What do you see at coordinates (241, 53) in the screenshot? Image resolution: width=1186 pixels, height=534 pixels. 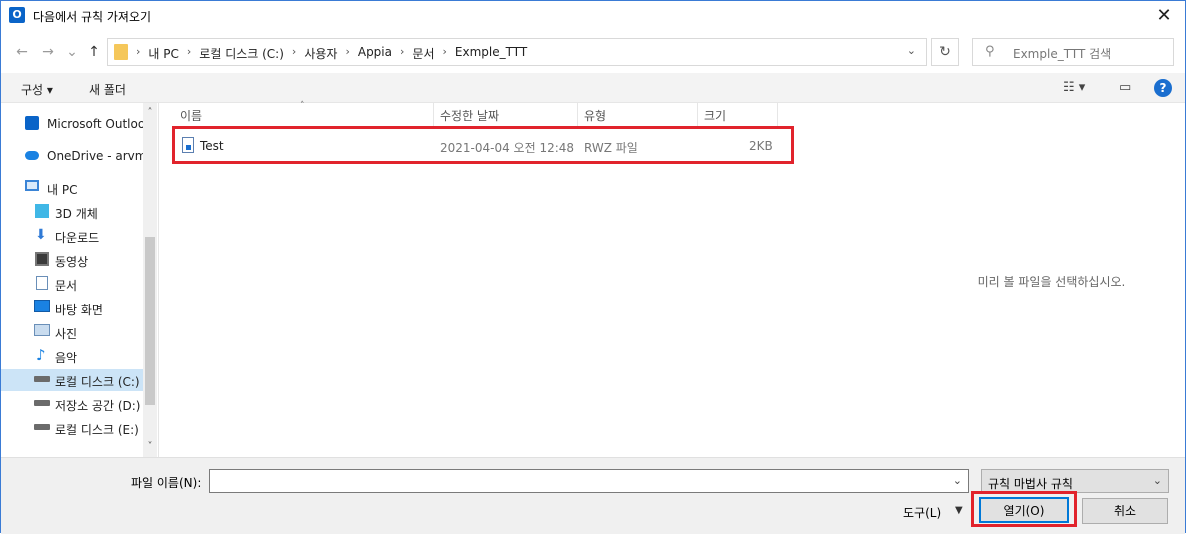 I see `breadcrumb-item: 로컬 디스크 (C:)` at bounding box center [241, 53].